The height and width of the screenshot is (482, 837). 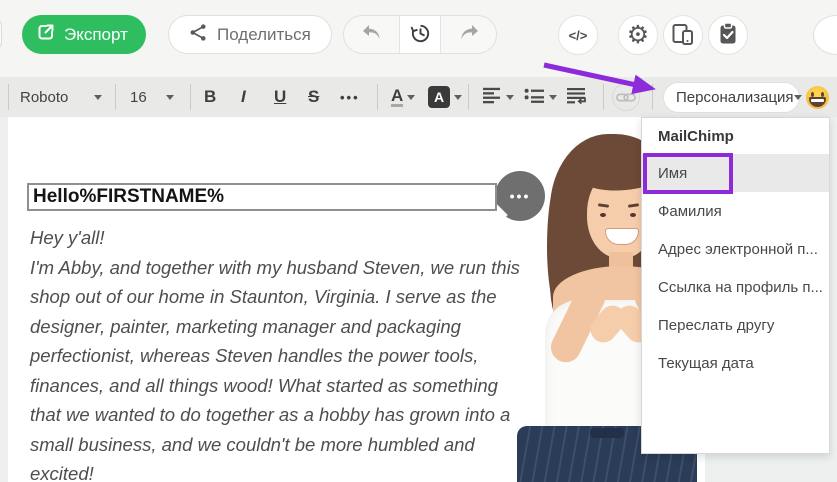 I want to click on font-family-select: Roboto, so click(x=44, y=97).